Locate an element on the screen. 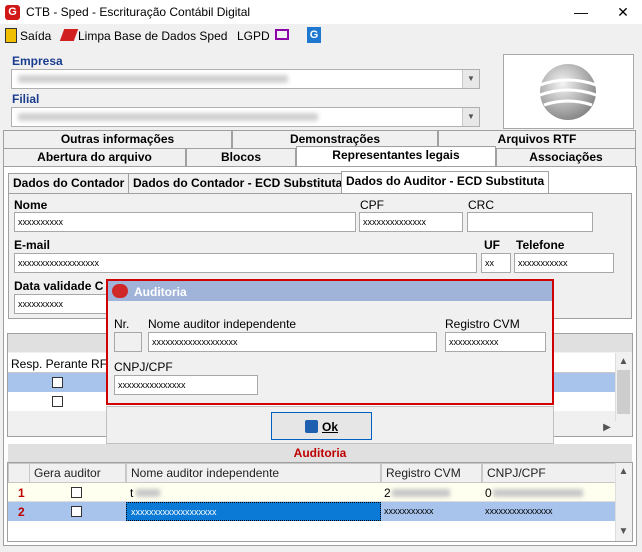 This screenshot has width=642, height=552. company-logo-box is located at coordinates (568, 91).